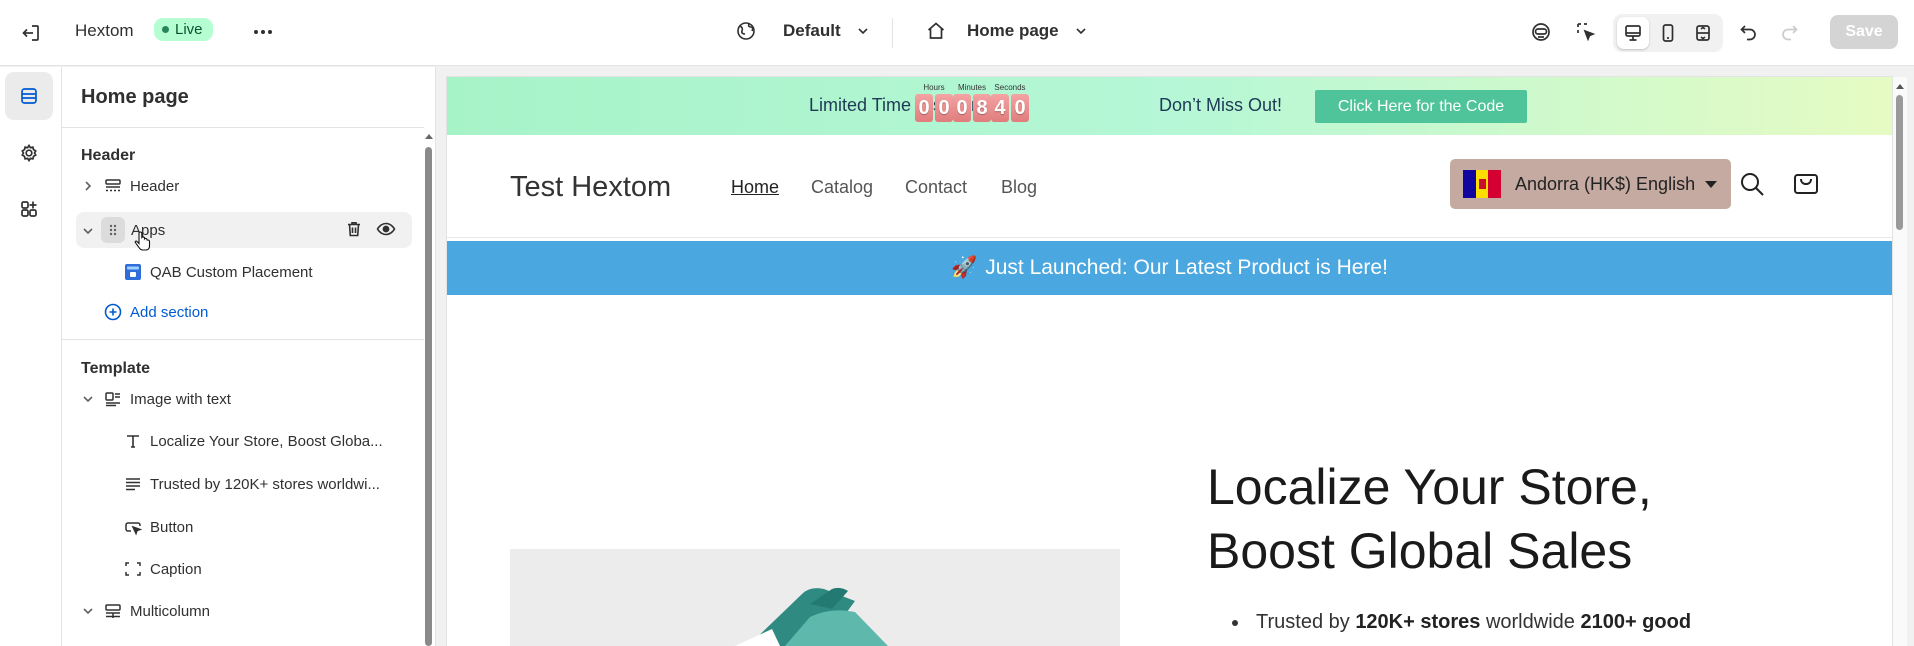  I want to click on undo-icon, so click(1748, 33).